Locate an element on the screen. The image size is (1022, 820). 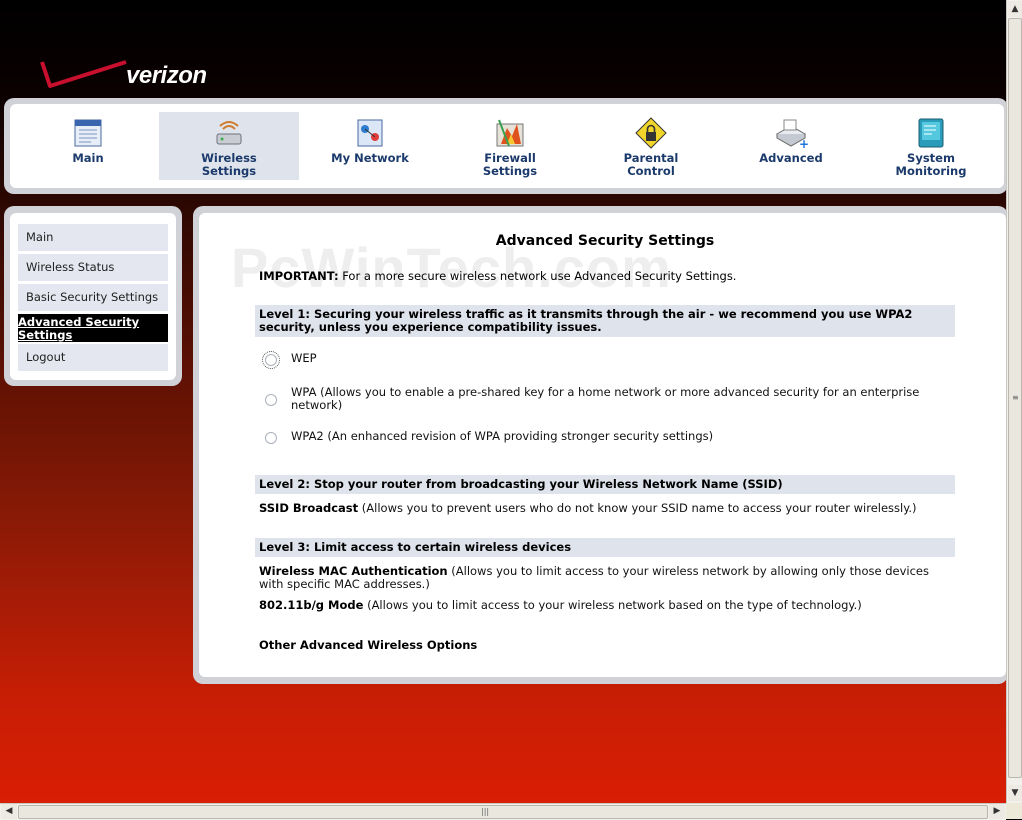
horizontal-scroll-thumb: ||| is located at coordinates (503, 812).